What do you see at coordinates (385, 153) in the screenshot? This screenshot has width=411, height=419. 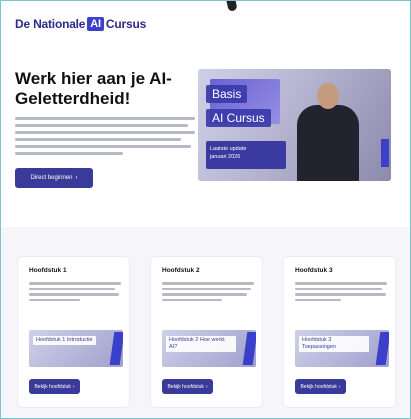 I see `accent-bar` at bounding box center [385, 153].